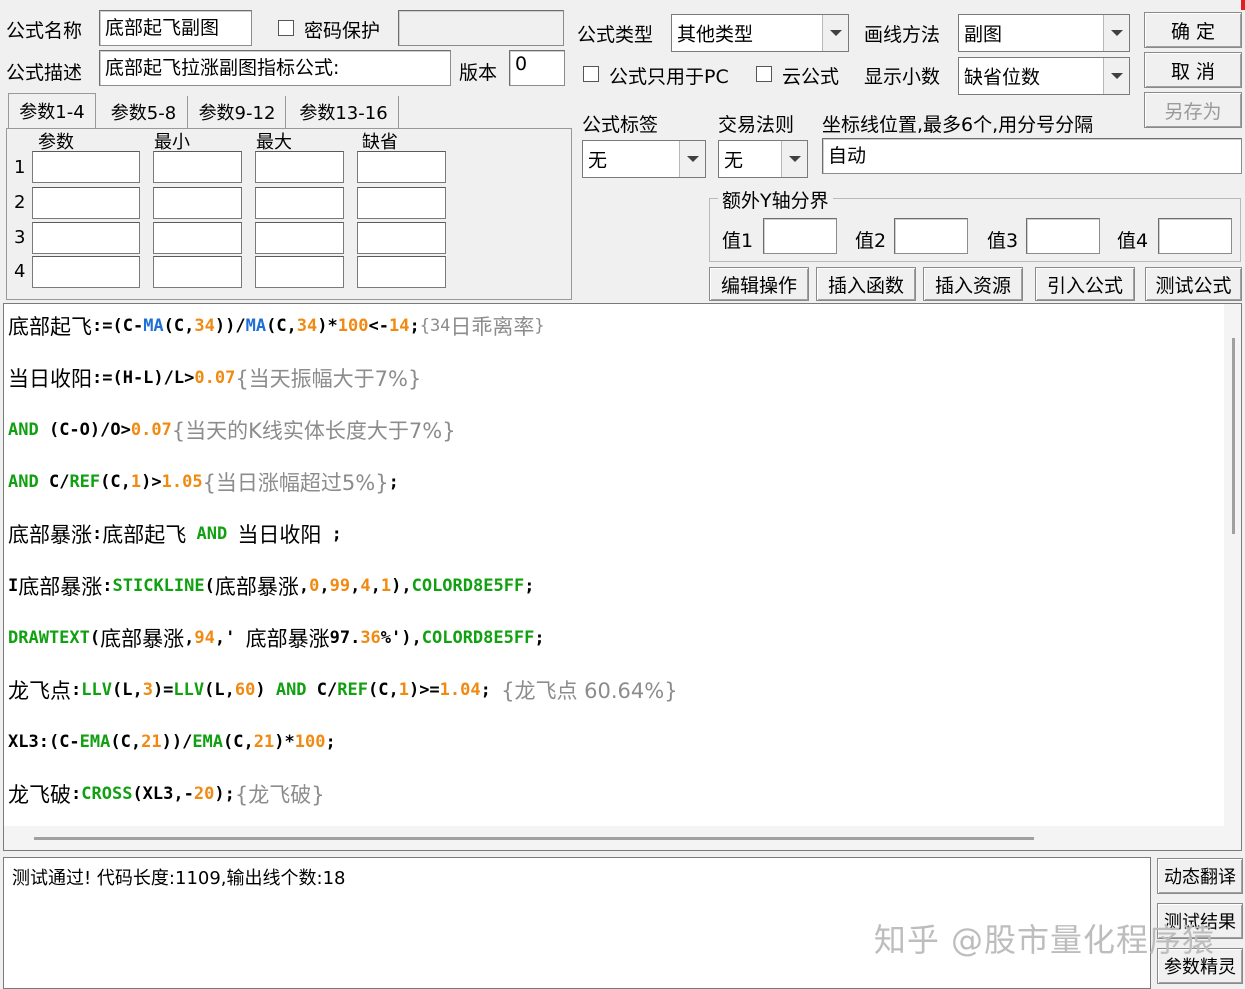  What do you see at coordinates (401, 167) in the screenshot?
I see `param-1-default-input` at bounding box center [401, 167].